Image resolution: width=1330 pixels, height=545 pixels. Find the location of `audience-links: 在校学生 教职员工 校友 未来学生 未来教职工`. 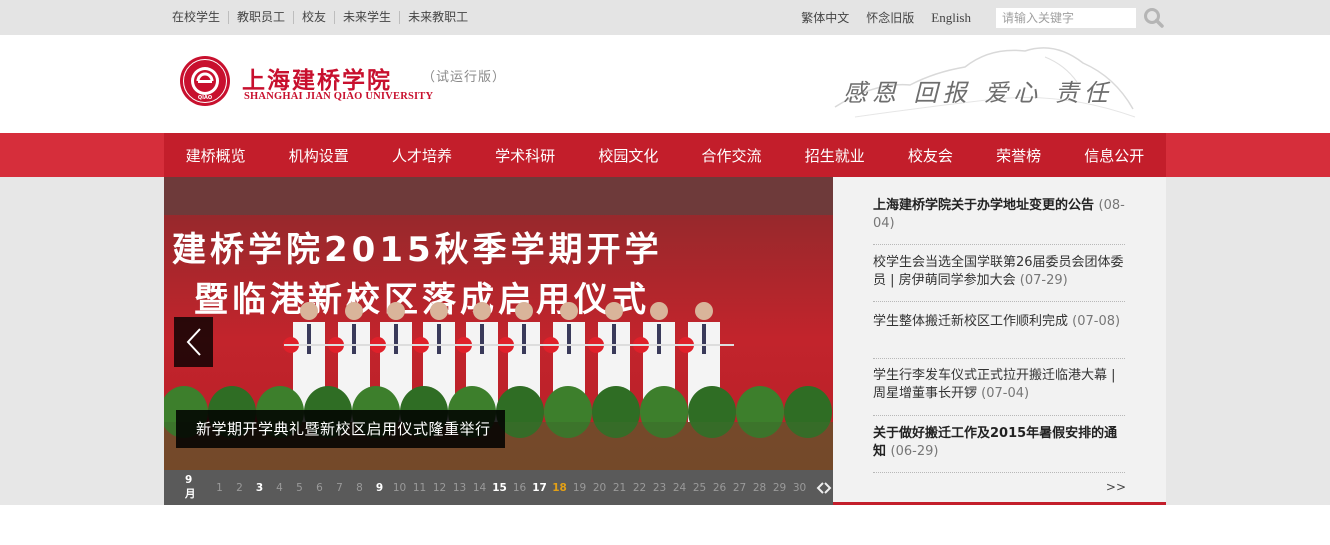

audience-links: 在校学生 教职员工 校友 未来学生 未来教职工 is located at coordinates (324, 17).